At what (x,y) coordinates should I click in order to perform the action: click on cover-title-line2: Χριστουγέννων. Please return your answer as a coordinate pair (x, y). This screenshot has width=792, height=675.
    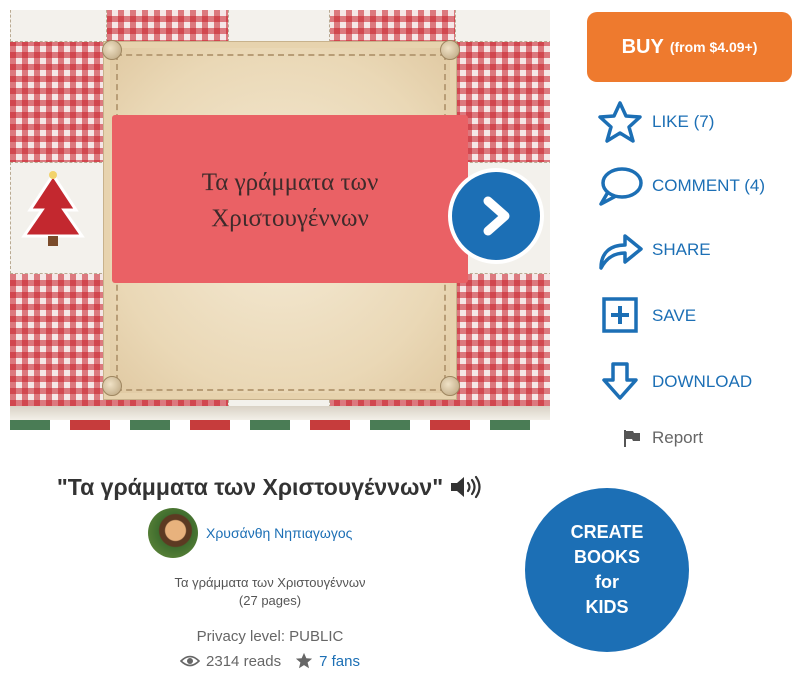
    Looking at the image, I should click on (290, 218).